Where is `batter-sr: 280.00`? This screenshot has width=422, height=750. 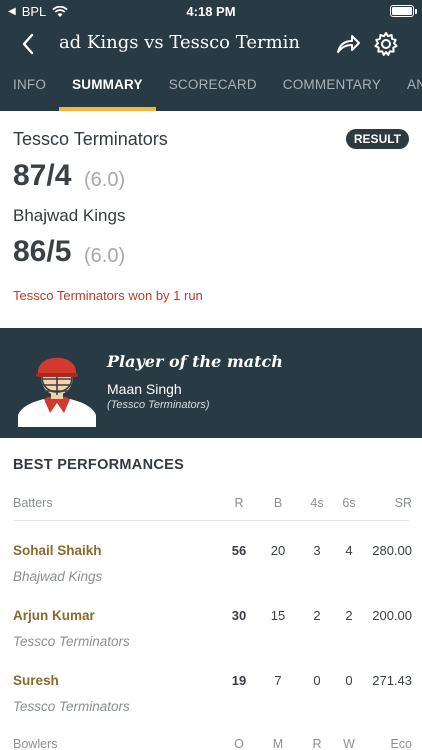
batter-sr: 280.00 is located at coordinates (392, 550).